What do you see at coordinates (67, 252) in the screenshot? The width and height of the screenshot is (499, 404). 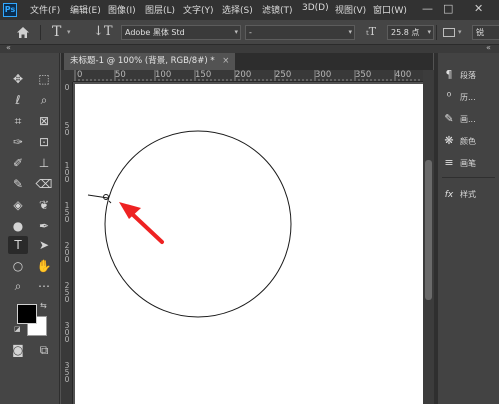 I see `ruler-label: 2 0 0` at bounding box center [67, 252].